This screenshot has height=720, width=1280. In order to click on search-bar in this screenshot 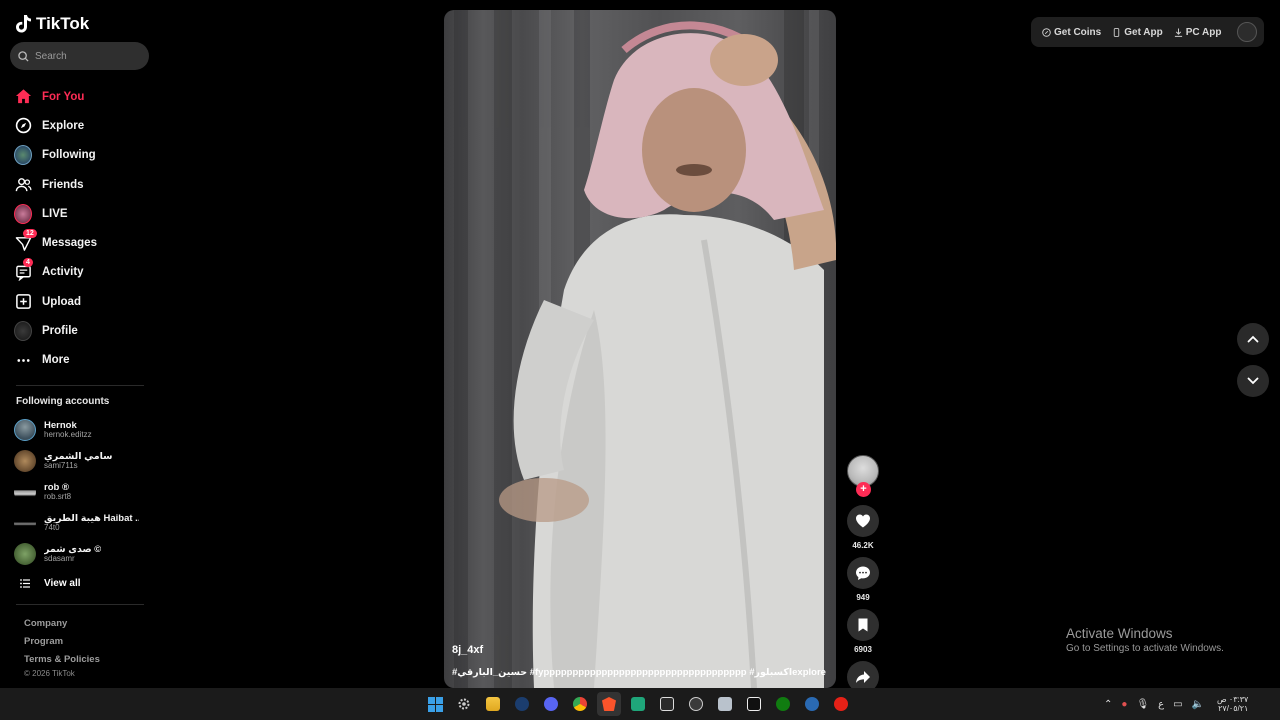, I will do `click(79, 56)`.